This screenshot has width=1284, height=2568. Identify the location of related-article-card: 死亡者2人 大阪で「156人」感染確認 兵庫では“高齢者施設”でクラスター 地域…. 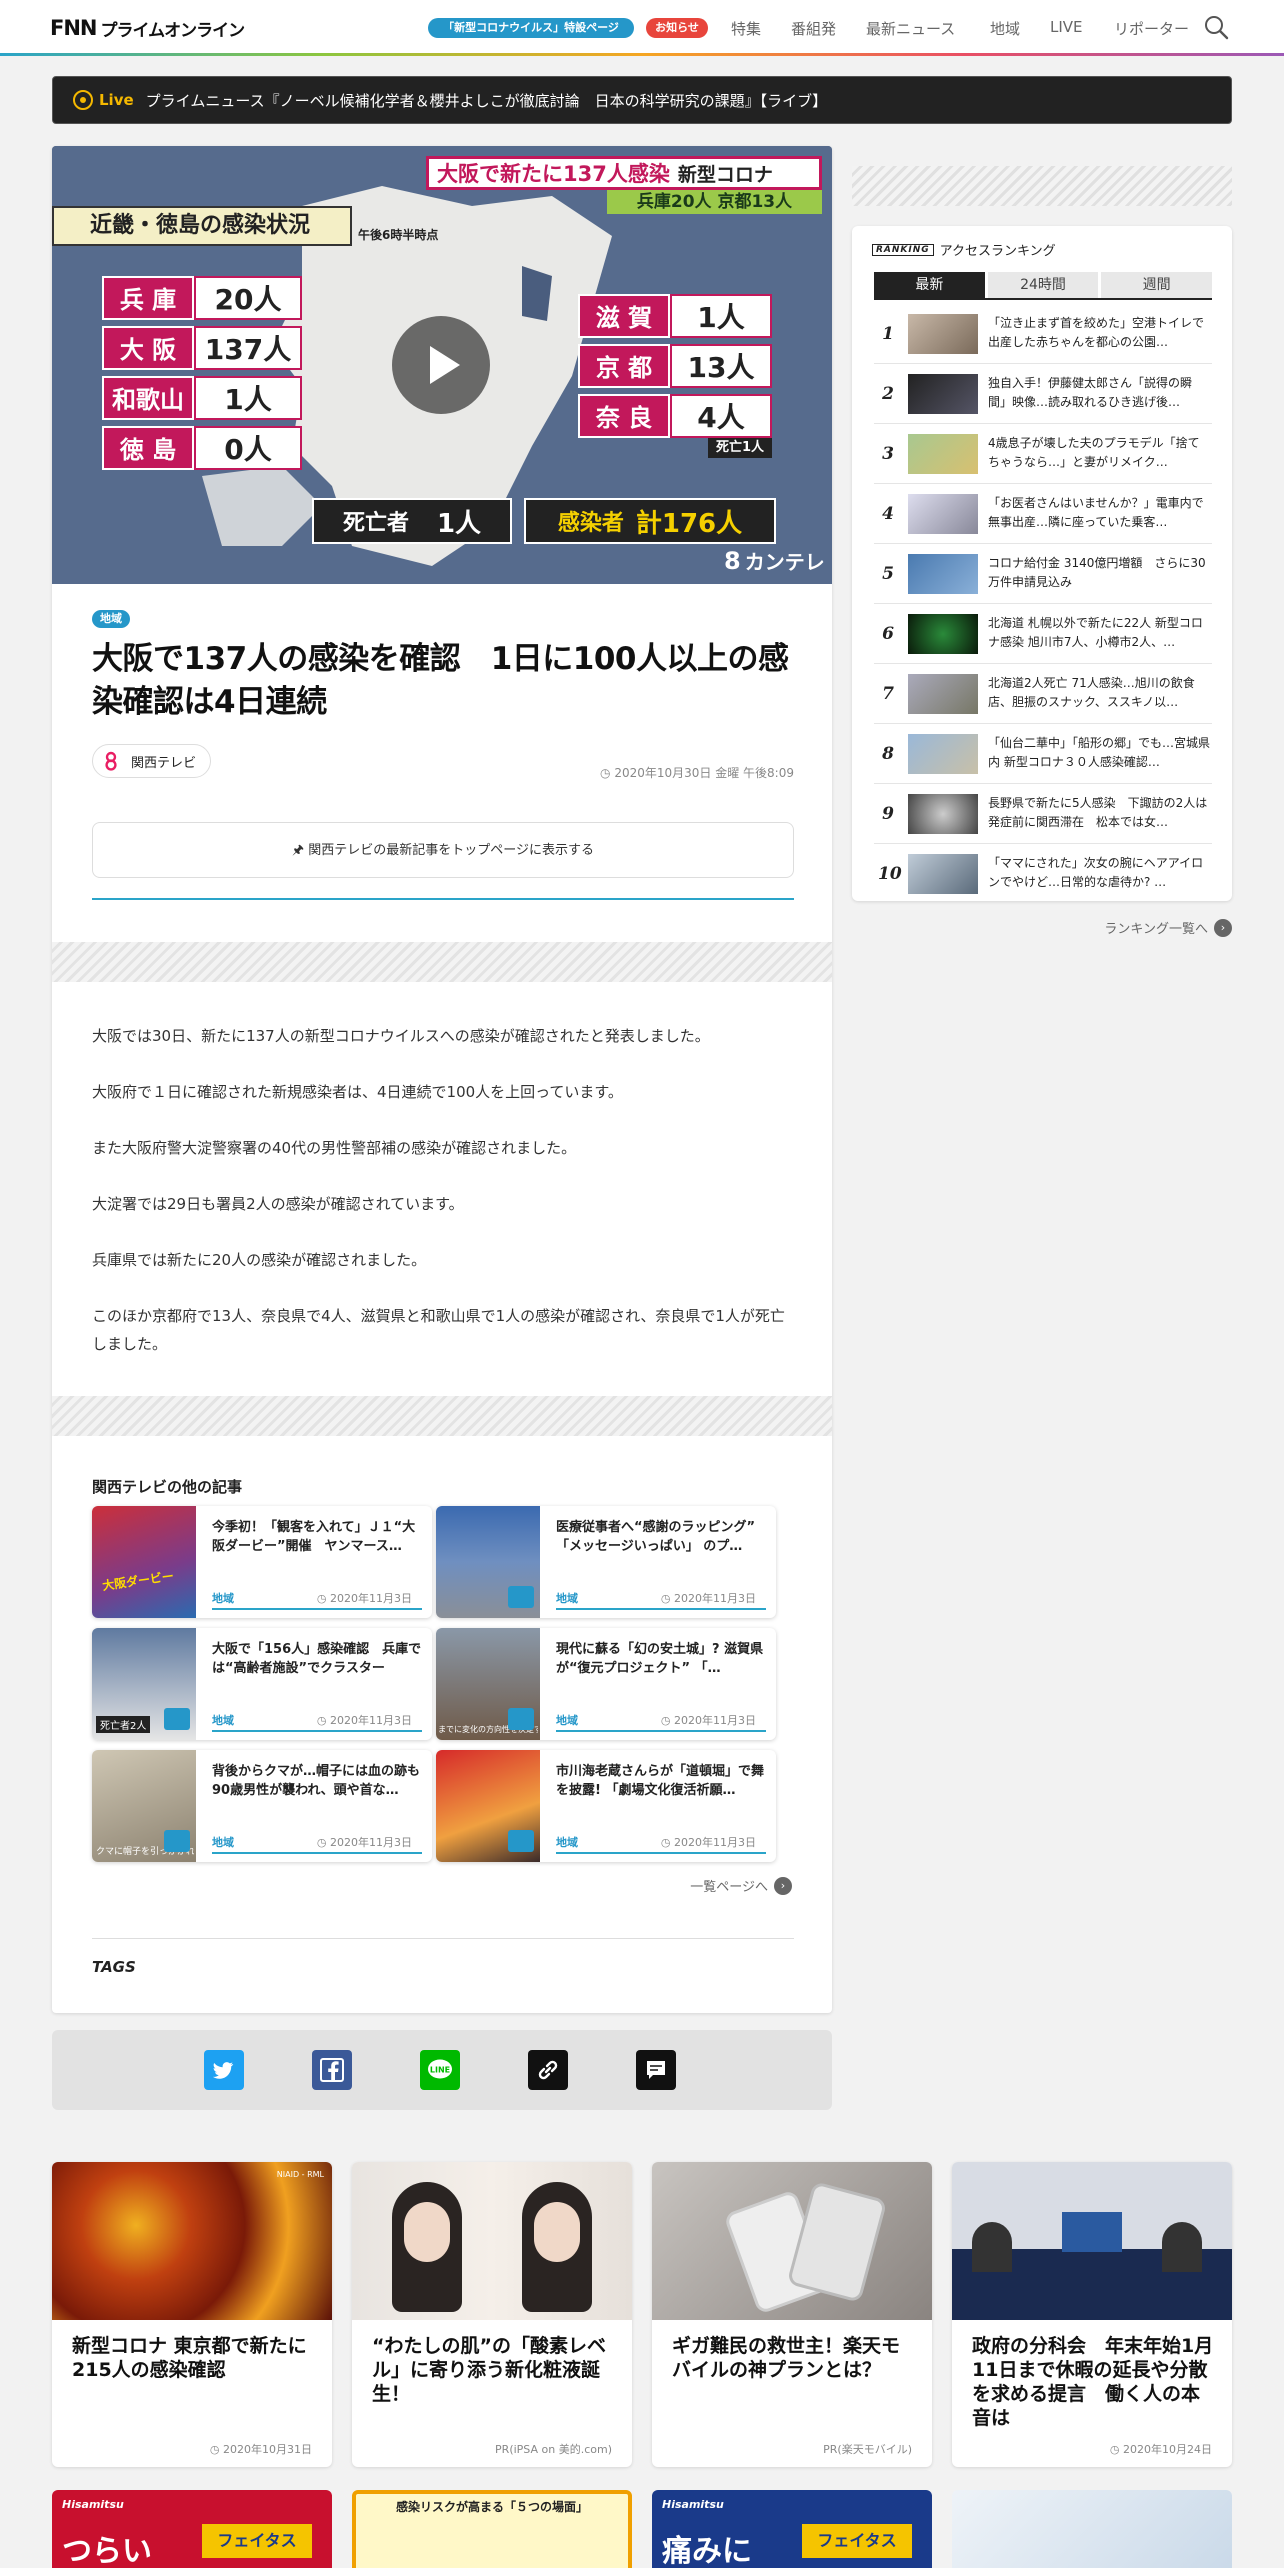
(262, 1684).